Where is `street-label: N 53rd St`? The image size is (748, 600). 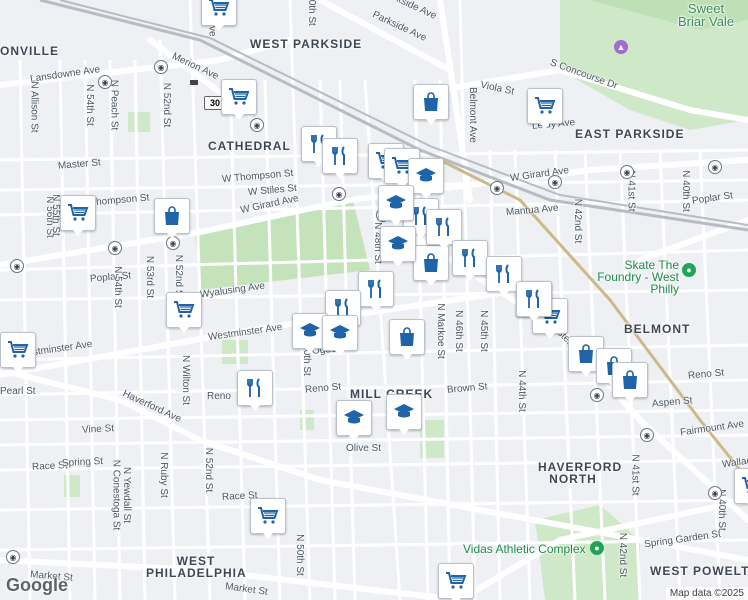 street-label: N 53rd St is located at coordinates (150, 277).